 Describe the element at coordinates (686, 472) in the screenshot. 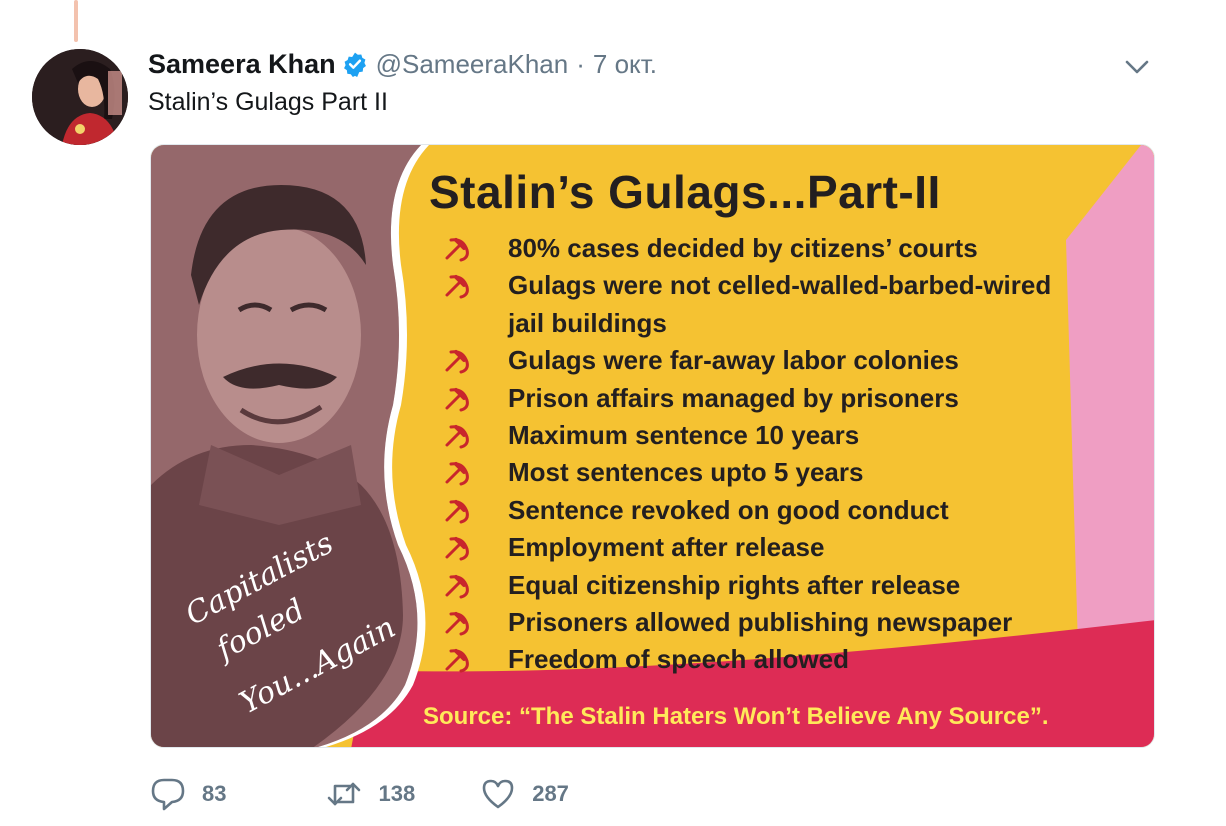

I see `fact-text: Most sentences upto 5 years` at that location.